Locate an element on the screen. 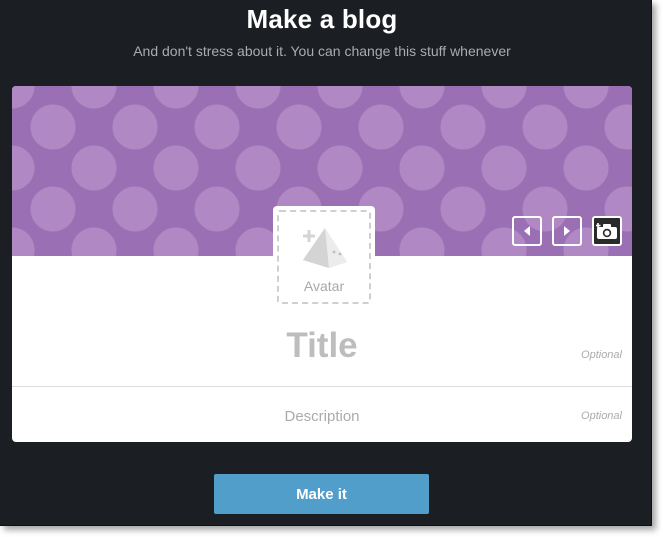  next-header-button is located at coordinates (567, 231).